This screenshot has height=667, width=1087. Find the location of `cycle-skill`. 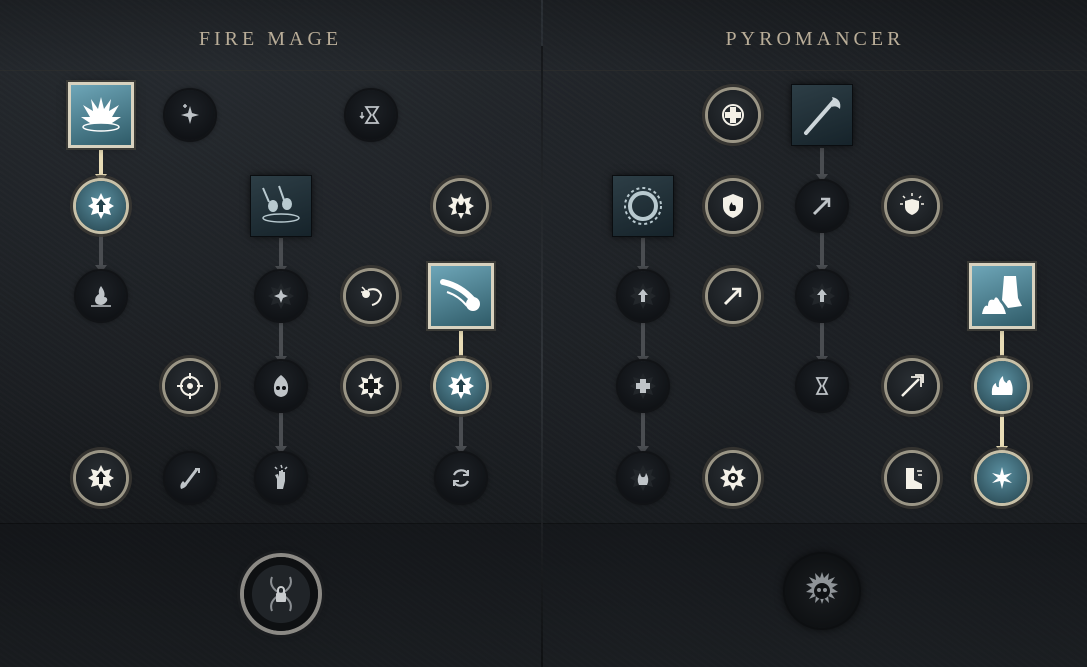

cycle-skill is located at coordinates (461, 478).